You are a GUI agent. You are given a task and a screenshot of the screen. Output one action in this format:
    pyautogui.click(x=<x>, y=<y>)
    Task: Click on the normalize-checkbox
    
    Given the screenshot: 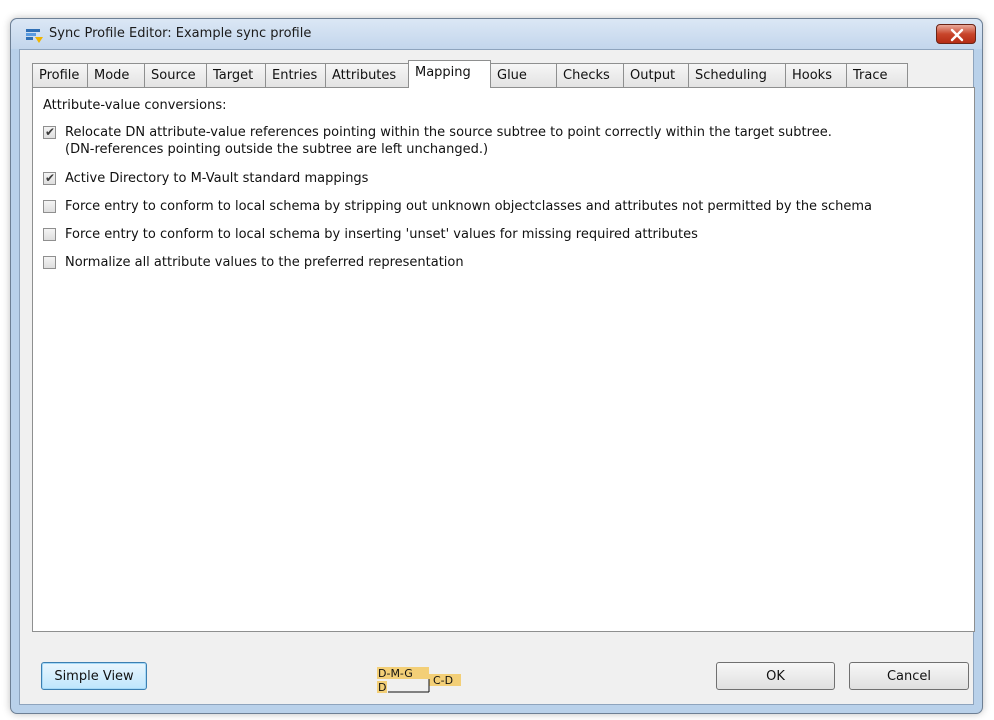 What is the action you would take?
    pyautogui.click(x=49, y=262)
    